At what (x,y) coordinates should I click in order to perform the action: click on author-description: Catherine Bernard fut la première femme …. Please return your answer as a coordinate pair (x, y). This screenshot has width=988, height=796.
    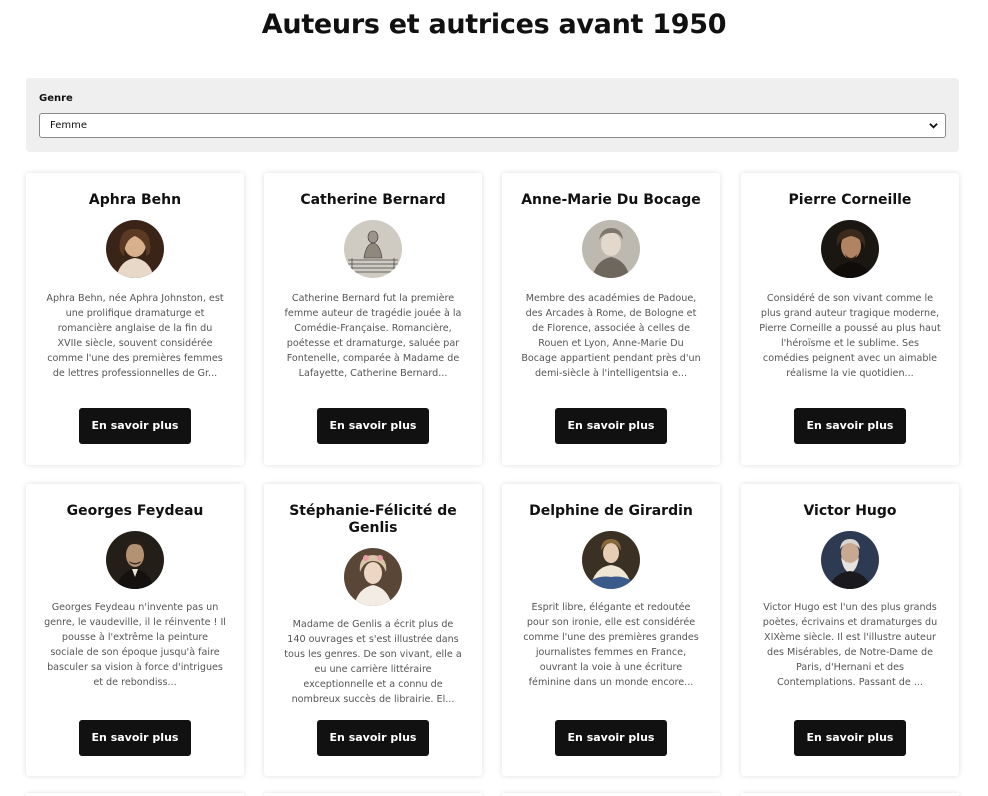
    Looking at the image, I should click on (373, 336).